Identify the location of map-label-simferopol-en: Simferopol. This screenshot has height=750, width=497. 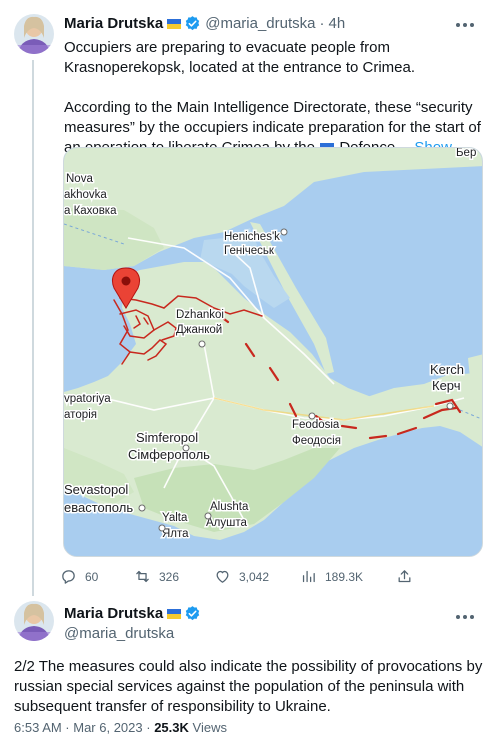
(167, 437).